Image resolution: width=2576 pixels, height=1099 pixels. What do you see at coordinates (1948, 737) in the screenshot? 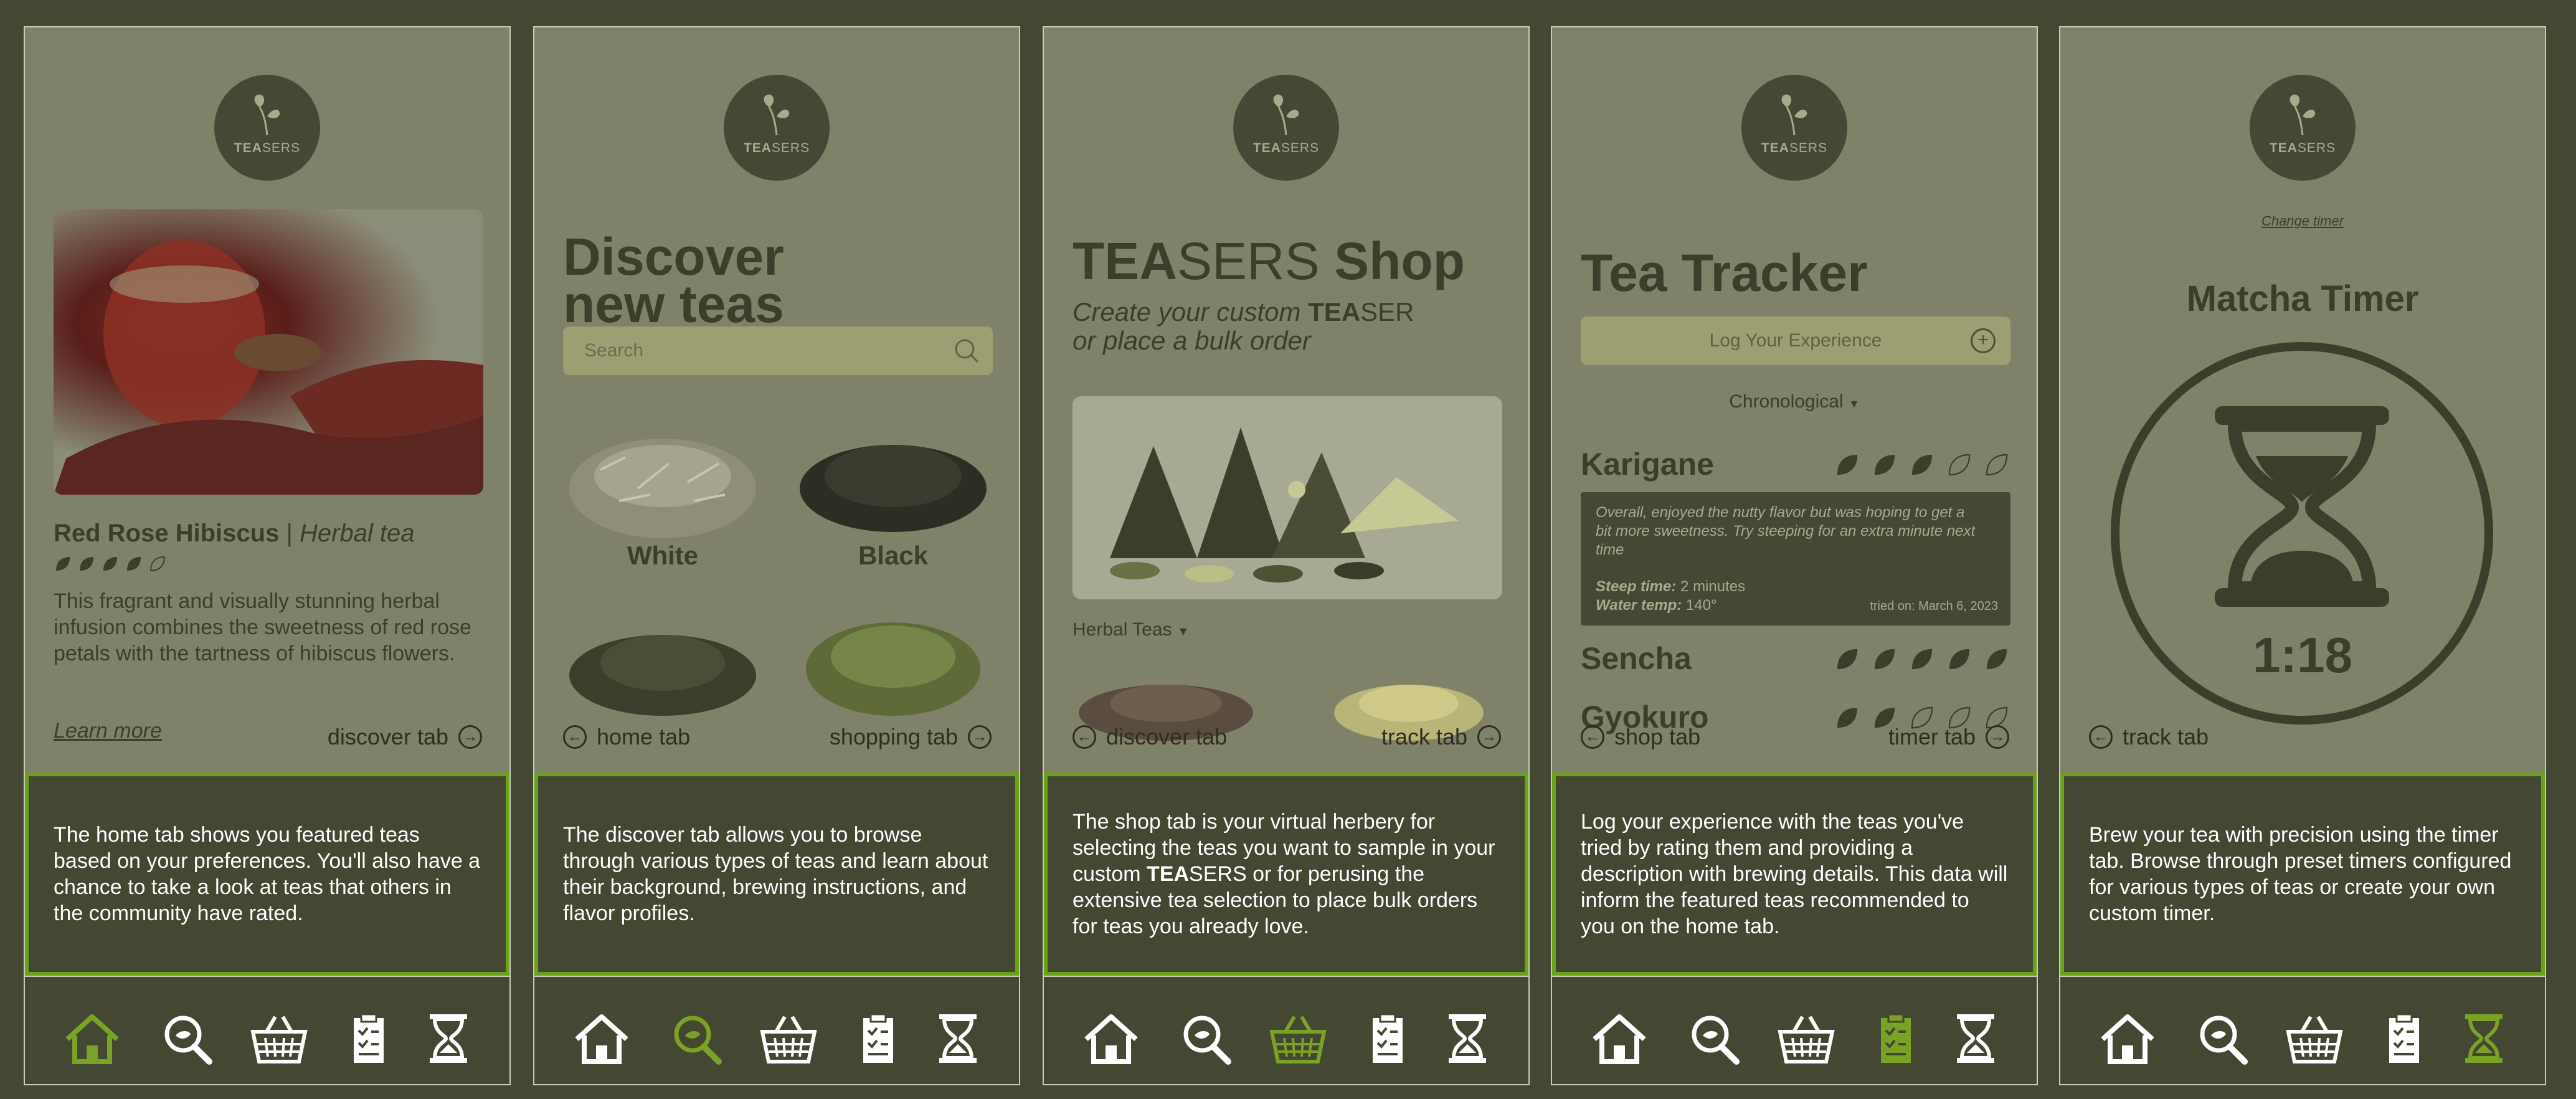
I see `nav-timer-tab: timer tab →` at bounding box center [1948, 737].